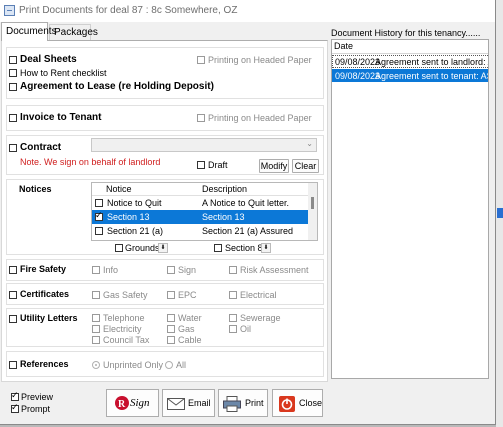  What do you see at coordinates (245, 329) in the screenshot?
I see `oil-label: Oil` at bounding box center [245, 329].